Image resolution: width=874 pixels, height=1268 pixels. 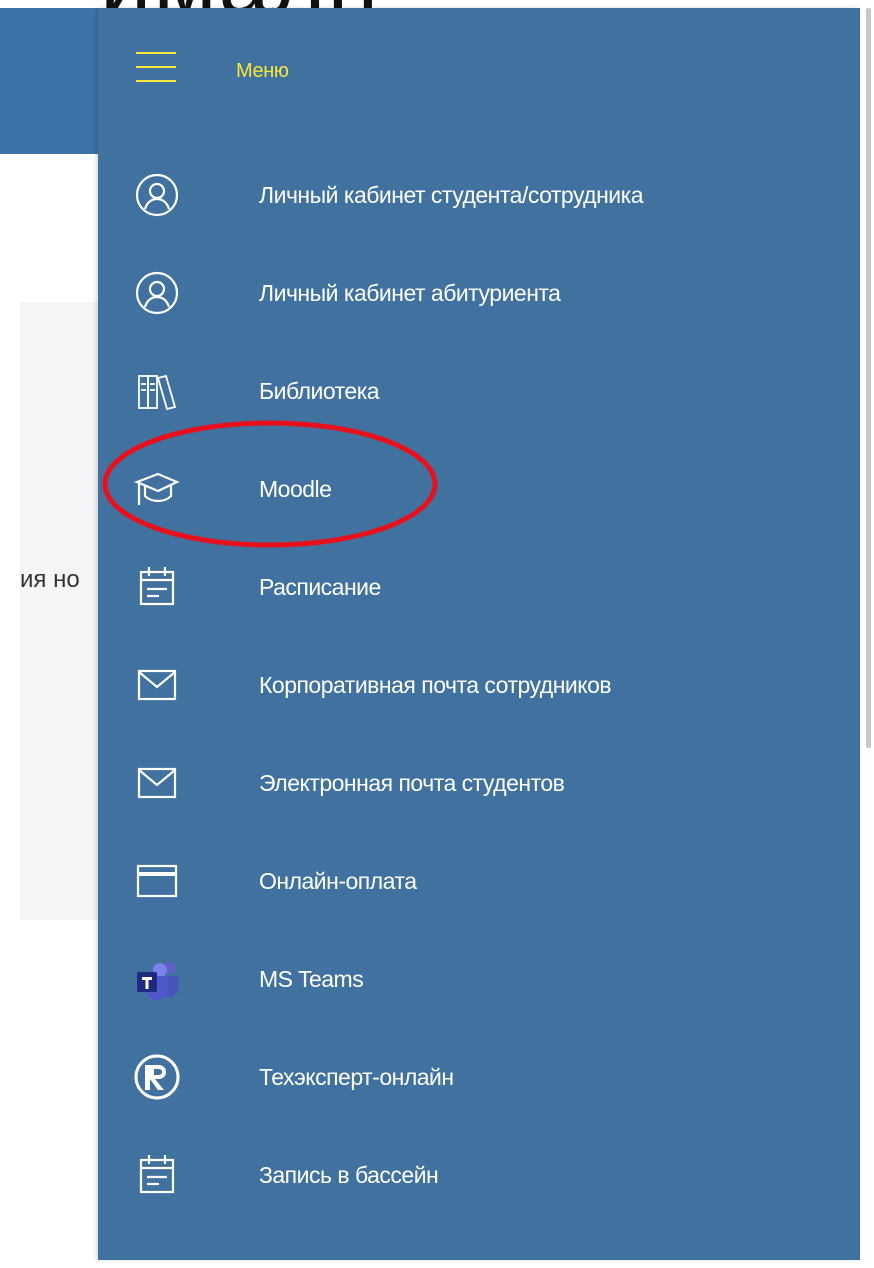 I want to click on site-header-bar, so click(x=52, y=81).